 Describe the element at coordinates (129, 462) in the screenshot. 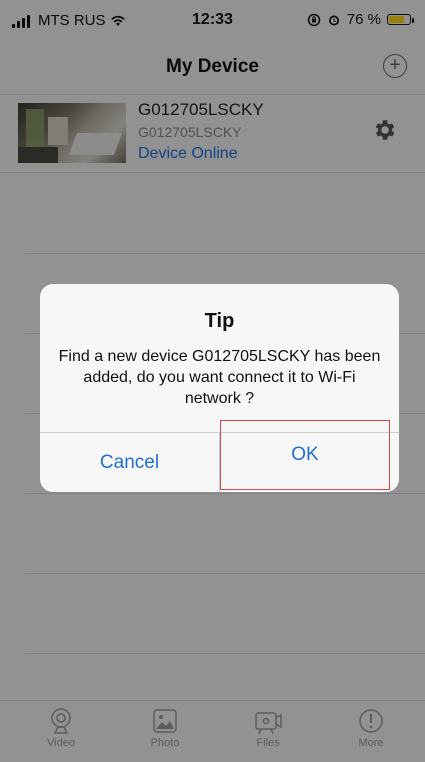

I see `cancel-button: Cancel` at that location.